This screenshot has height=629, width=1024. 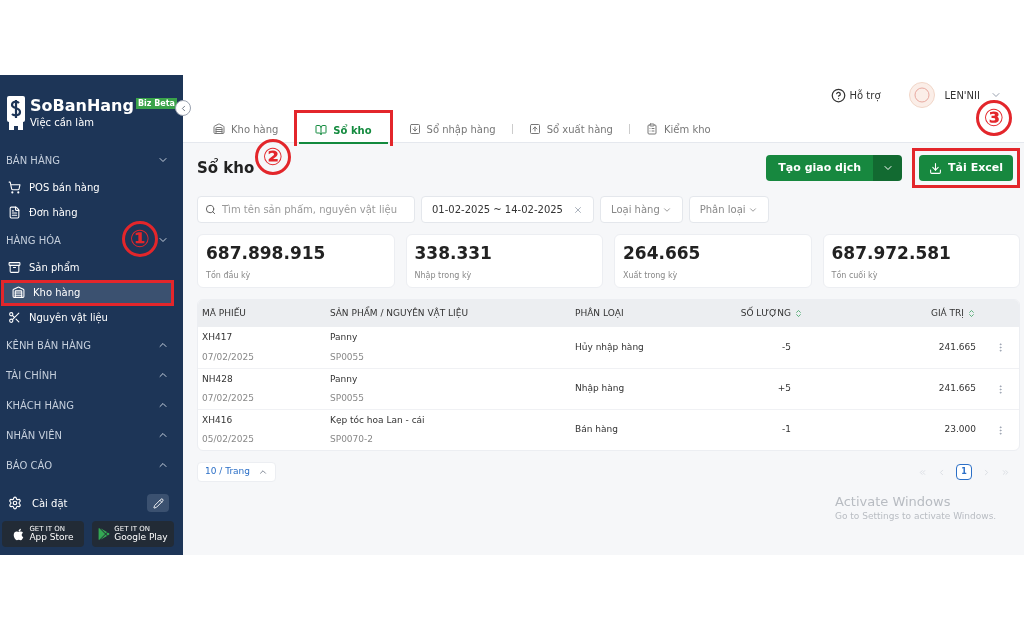 I want to click on archive-icon, so click(x=14, y=267).